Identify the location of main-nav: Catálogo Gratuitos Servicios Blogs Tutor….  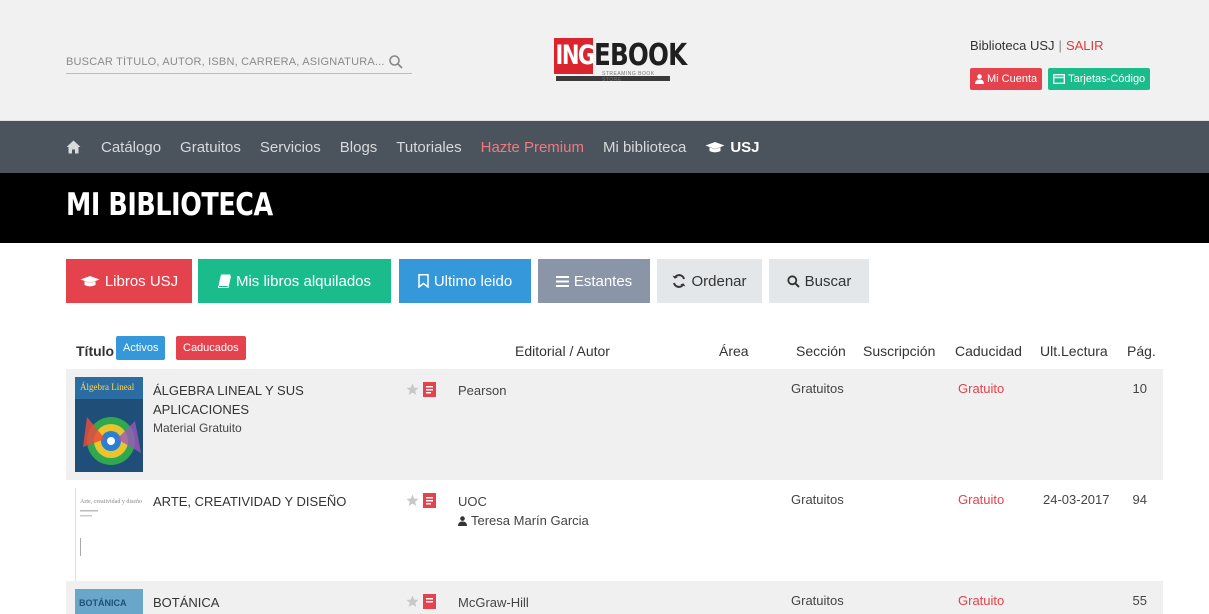
(604, 147).